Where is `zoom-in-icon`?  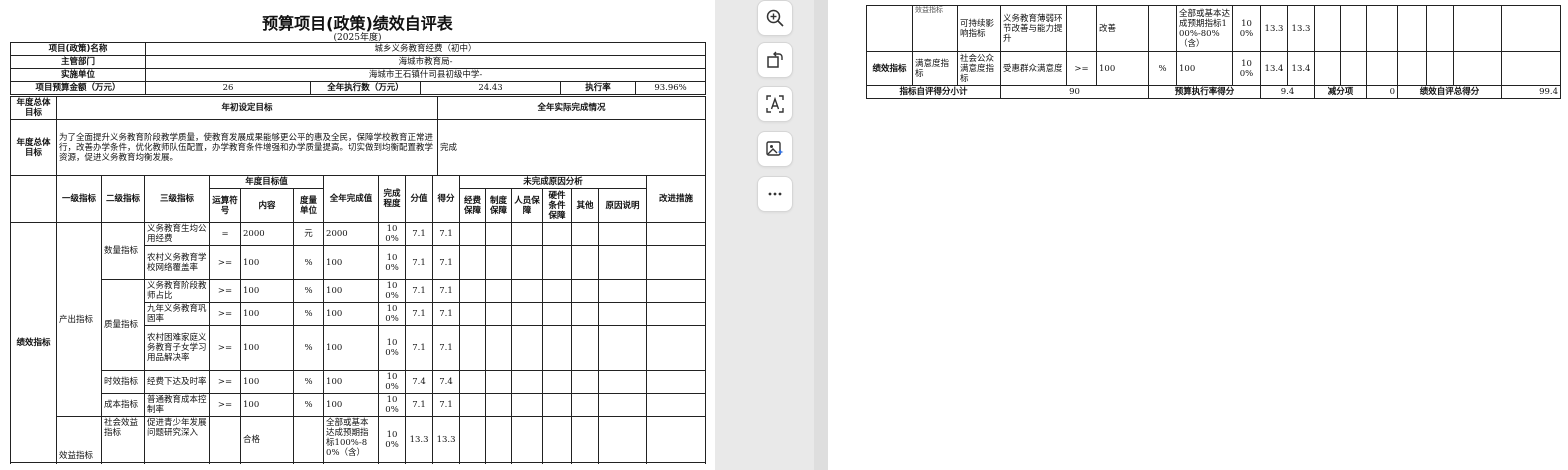 zoom-in-icon is located at coordinates (775, 18).